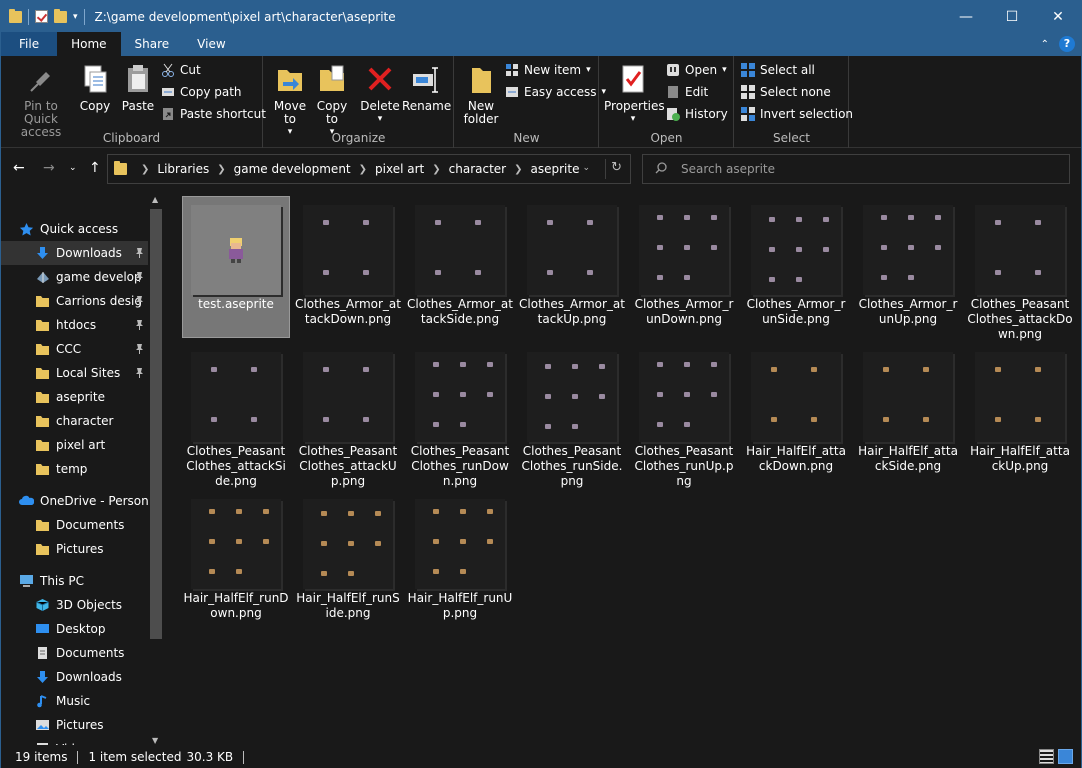 The width and height of the screenshot is (1082, 768). Describe the element at coordinates (332, 100) in the screenshot. I see `copy-to-button: Copy to ▾` at that location.